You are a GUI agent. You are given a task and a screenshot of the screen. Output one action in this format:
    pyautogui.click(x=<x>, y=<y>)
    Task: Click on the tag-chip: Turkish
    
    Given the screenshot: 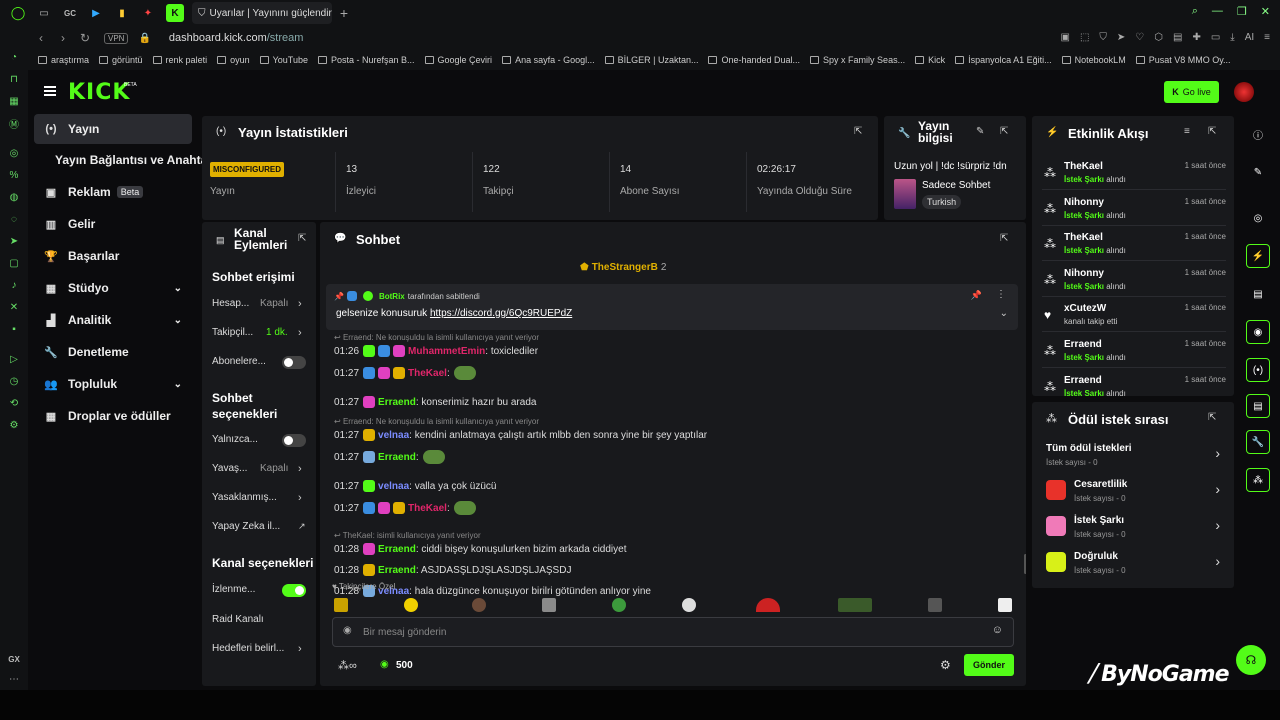 What is the action you would take?
    pyautogui.click(x=942, y=202)
    